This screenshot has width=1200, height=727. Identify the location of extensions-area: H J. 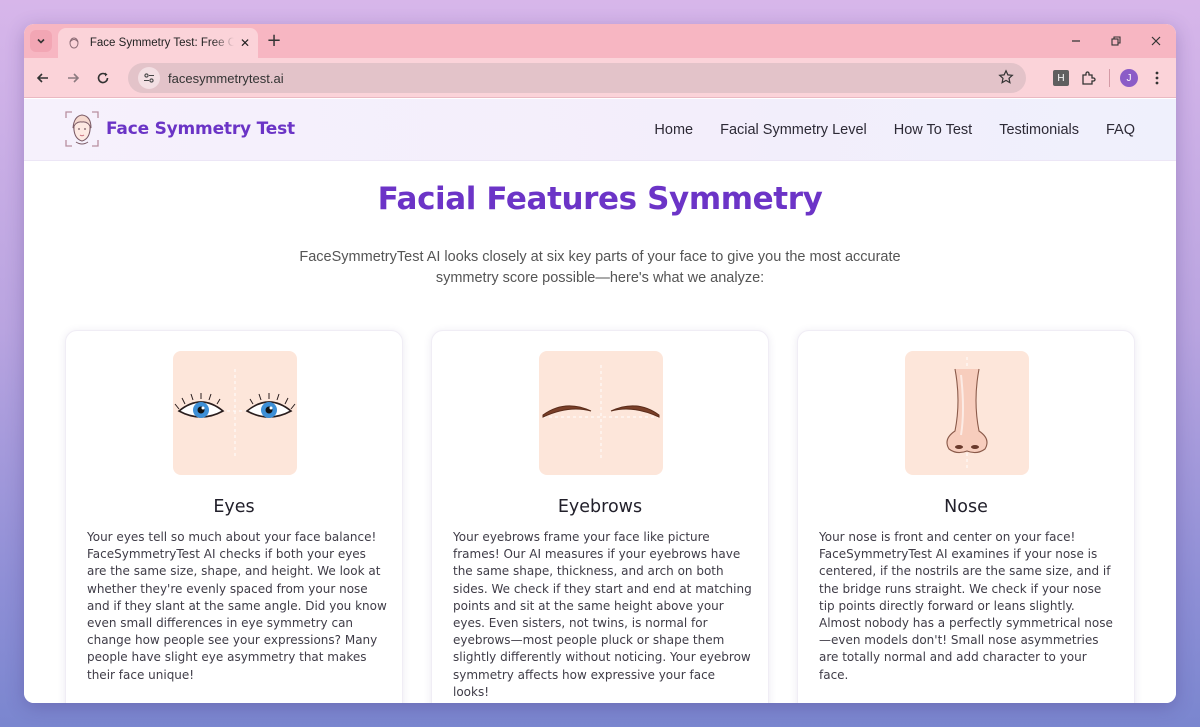
(1110, 78).